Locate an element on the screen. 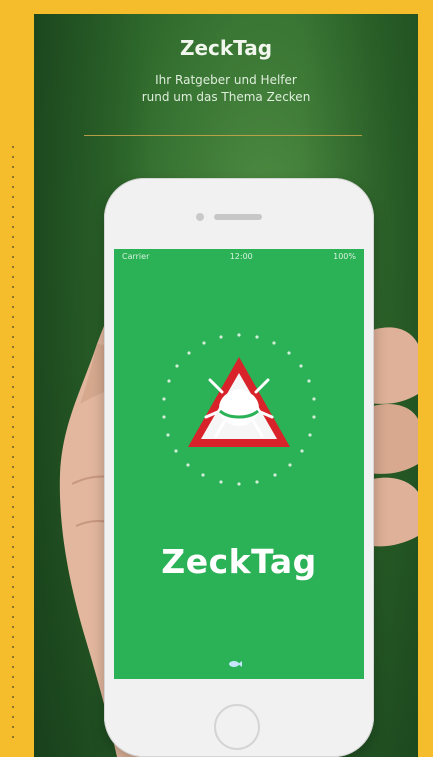 The height and width of the screenshot is (757, 433). fish-icon is located at coordinates (235, 664).